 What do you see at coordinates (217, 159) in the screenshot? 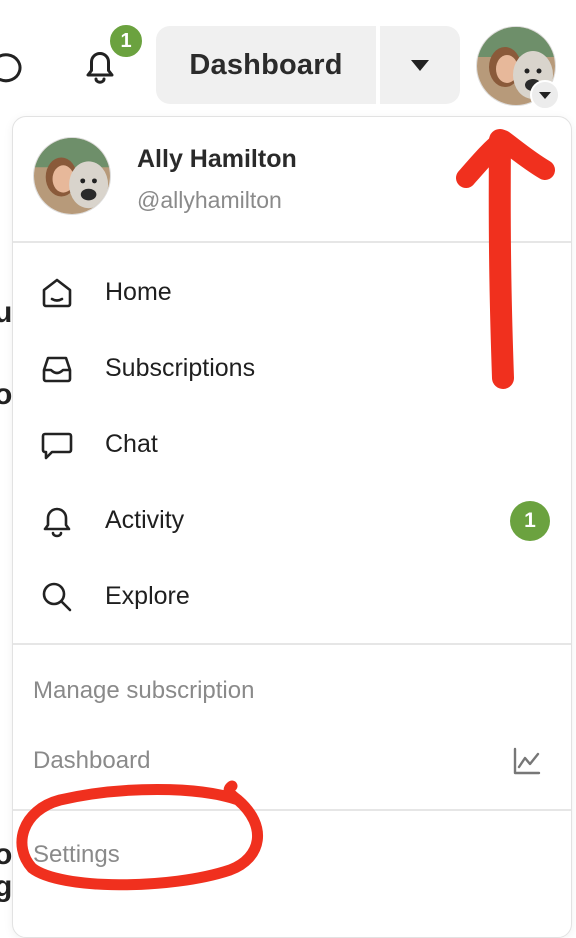
I see `profile-name: Ally Hamilton` at bounding box center [217, 159].